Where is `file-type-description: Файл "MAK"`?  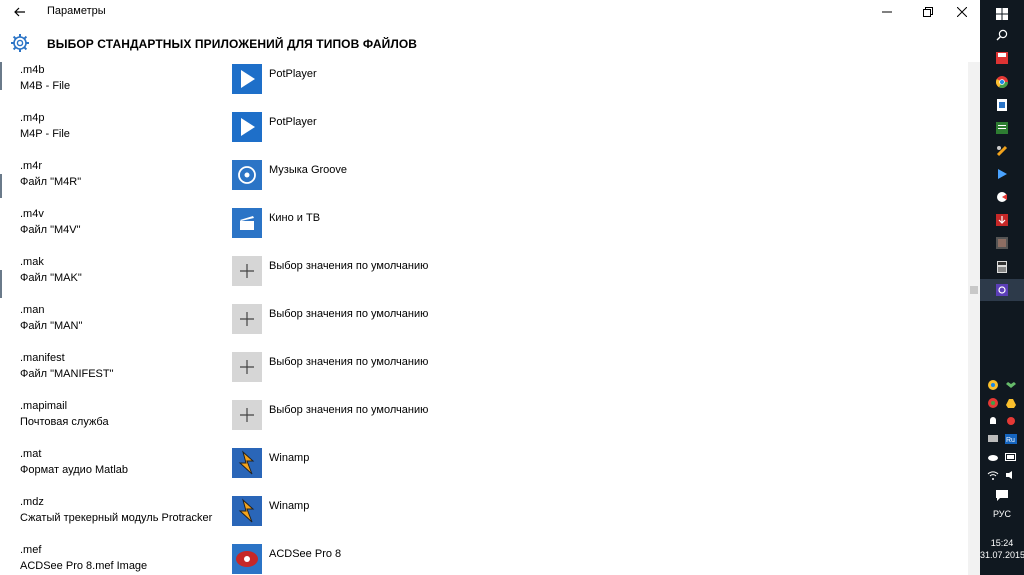 file-type-description: Файл "MAK" is located at coordinates (51, 278).